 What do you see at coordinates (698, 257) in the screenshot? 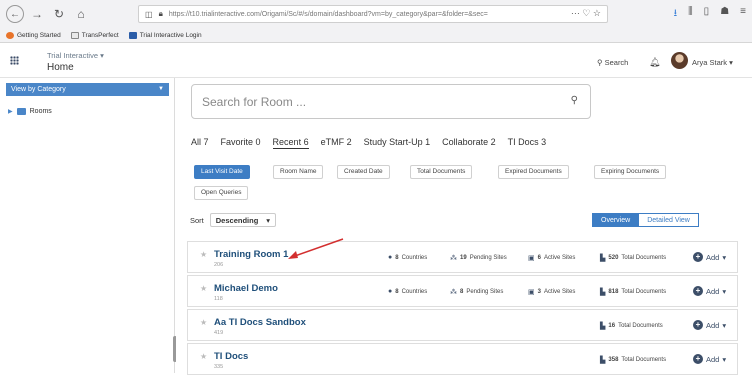
I see `plus-icon: +` at bounding box center [698, 257].